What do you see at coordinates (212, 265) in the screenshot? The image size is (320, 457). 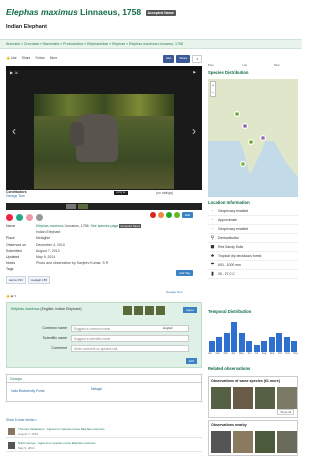 I see `rain-icon: ☂` at bounding box center [212, 265].